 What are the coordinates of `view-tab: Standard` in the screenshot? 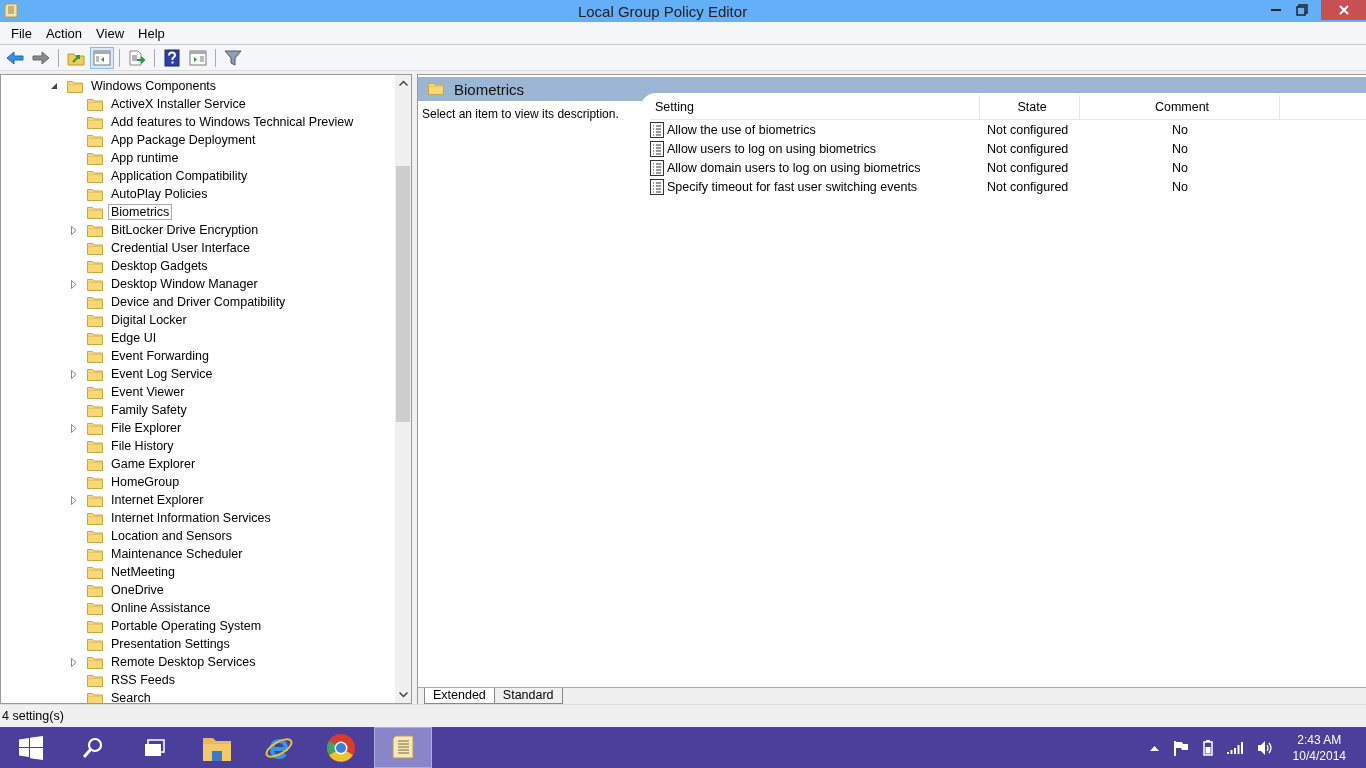 It's located at (528, 696).